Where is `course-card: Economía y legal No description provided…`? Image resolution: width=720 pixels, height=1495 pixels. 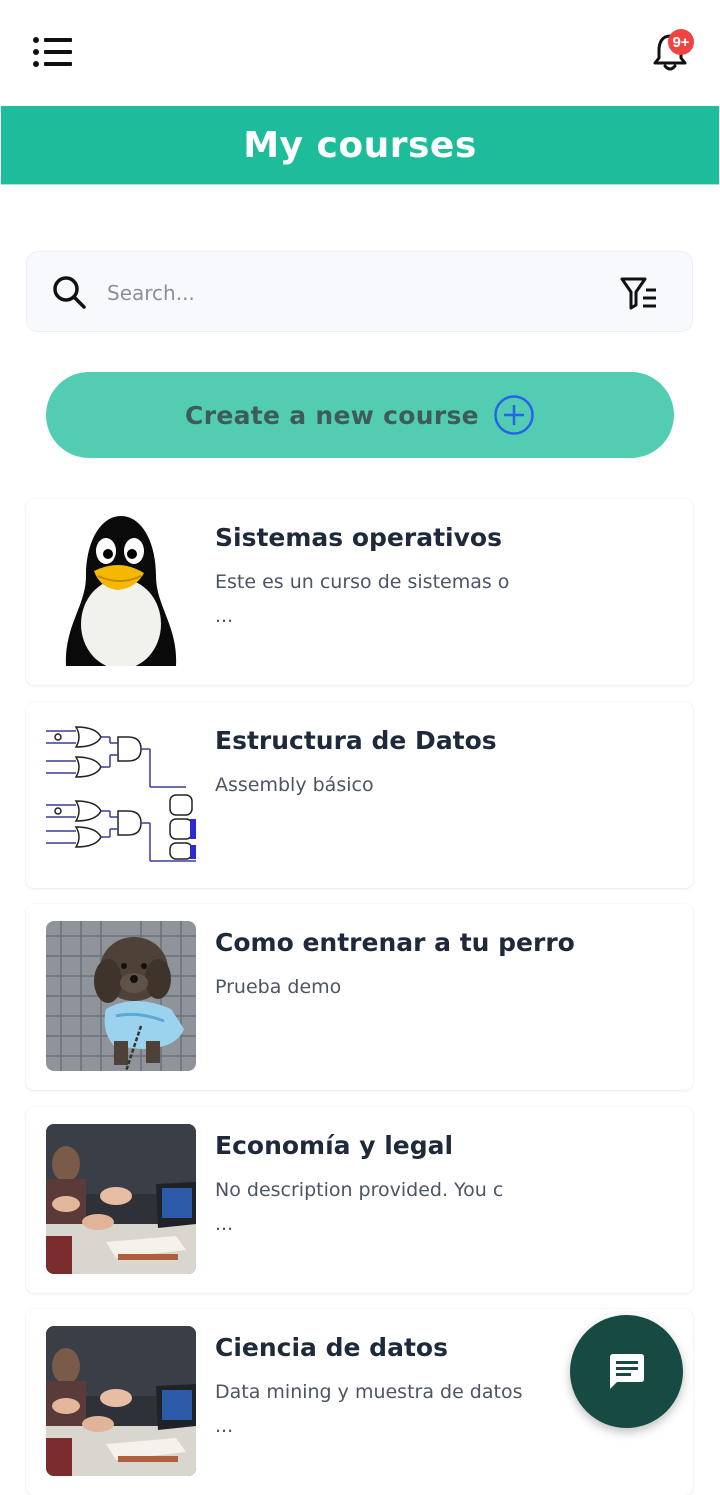 course-card: Economía y legal No description provided… is located at coordinates (359, 1200).